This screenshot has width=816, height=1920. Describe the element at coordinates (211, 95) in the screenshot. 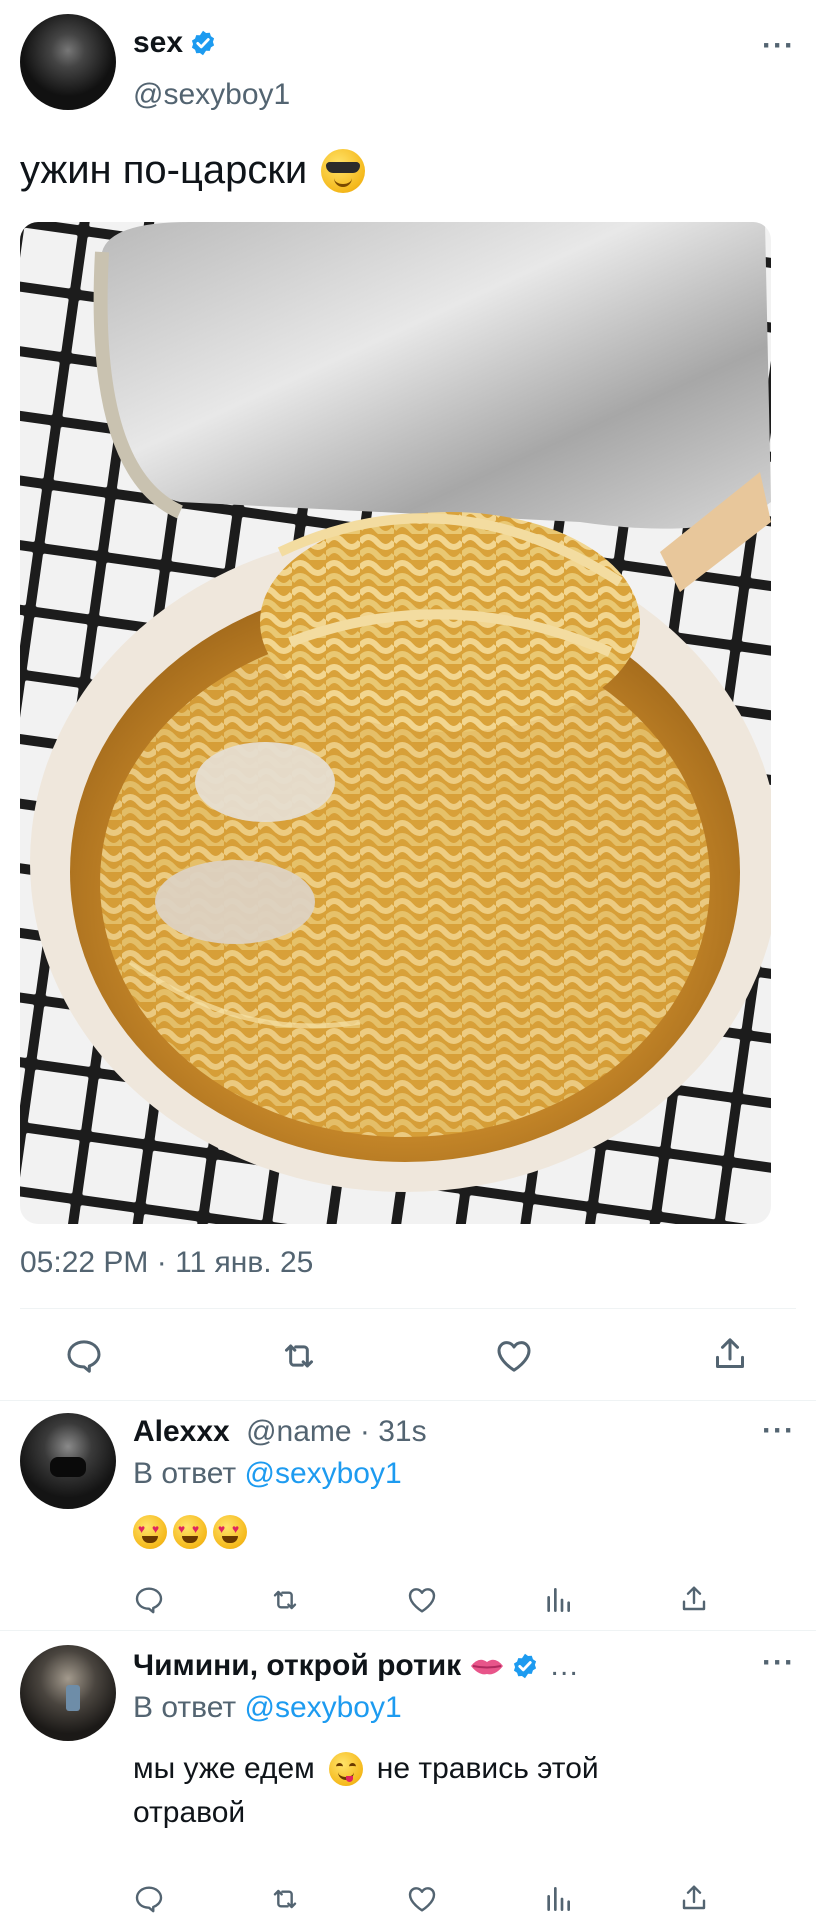

I see `author-handle: @sexyboy1` at that location.